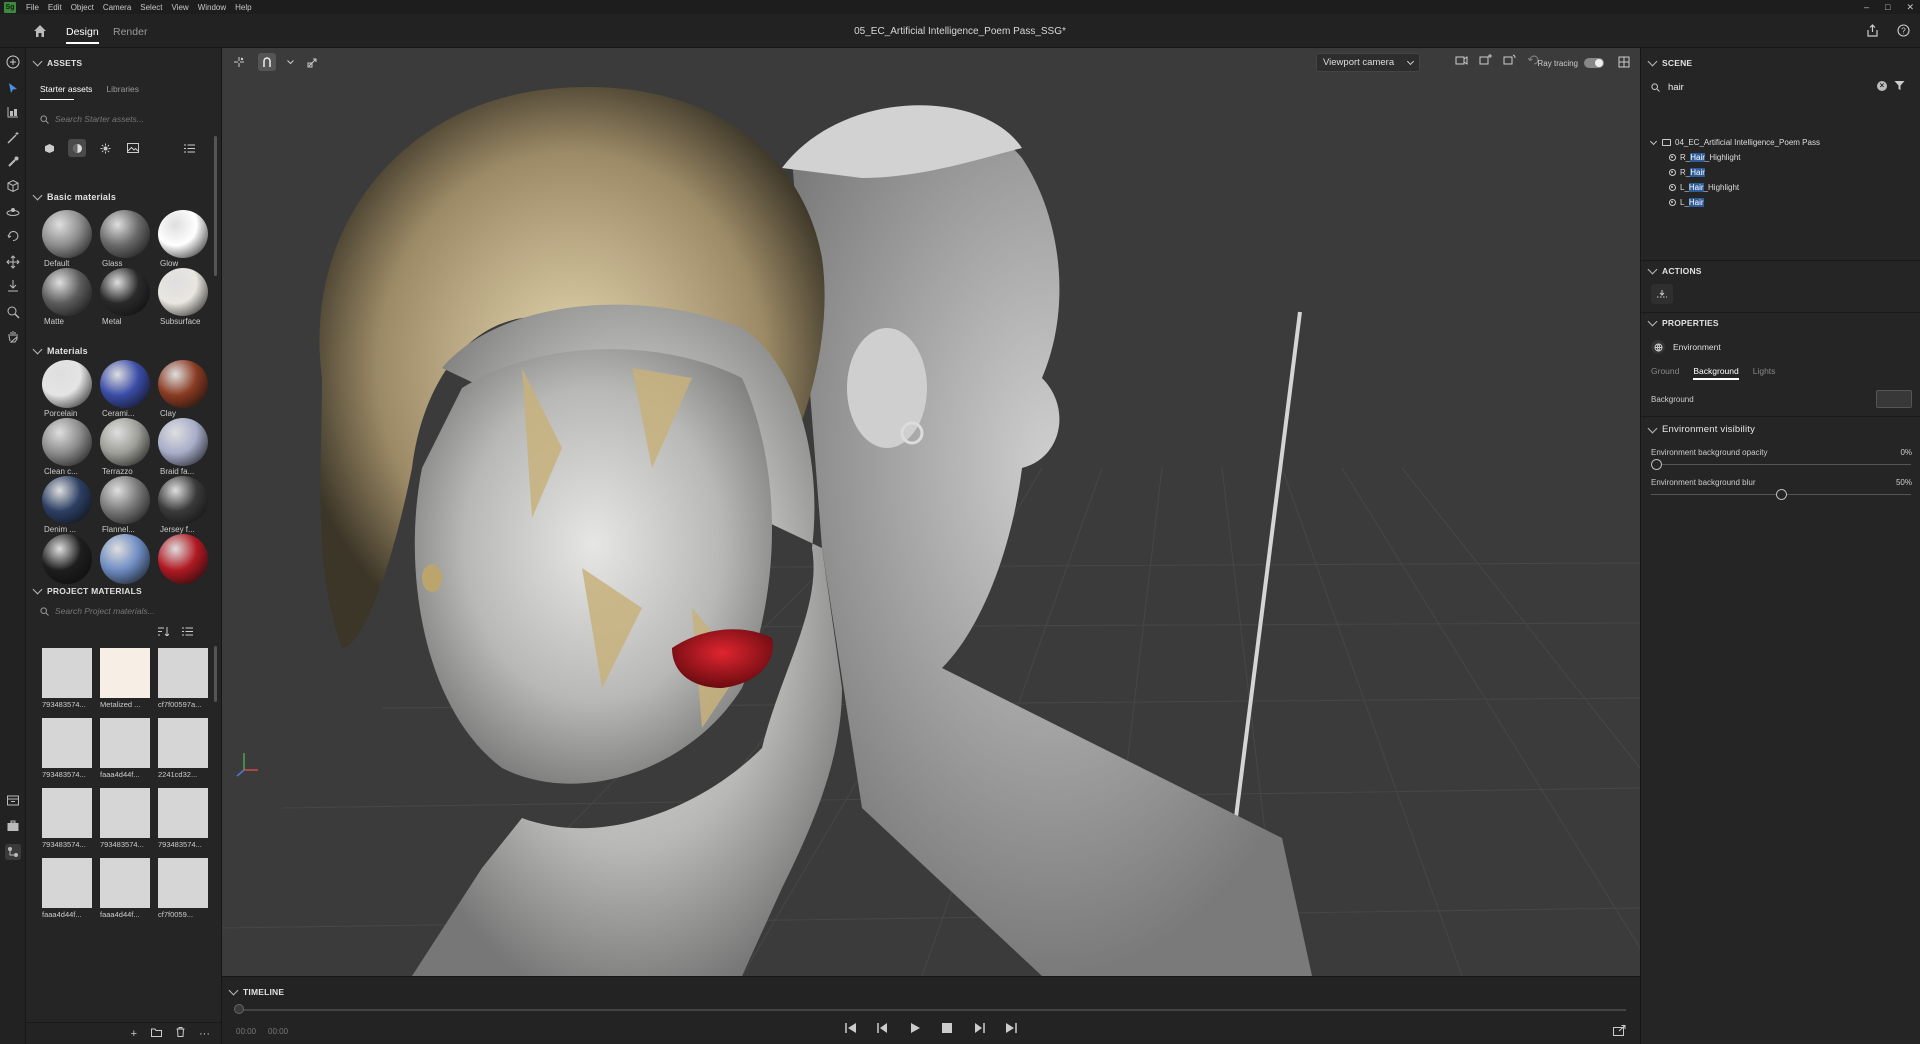  I want to click on camera-add-icon, so click(1485, 61).